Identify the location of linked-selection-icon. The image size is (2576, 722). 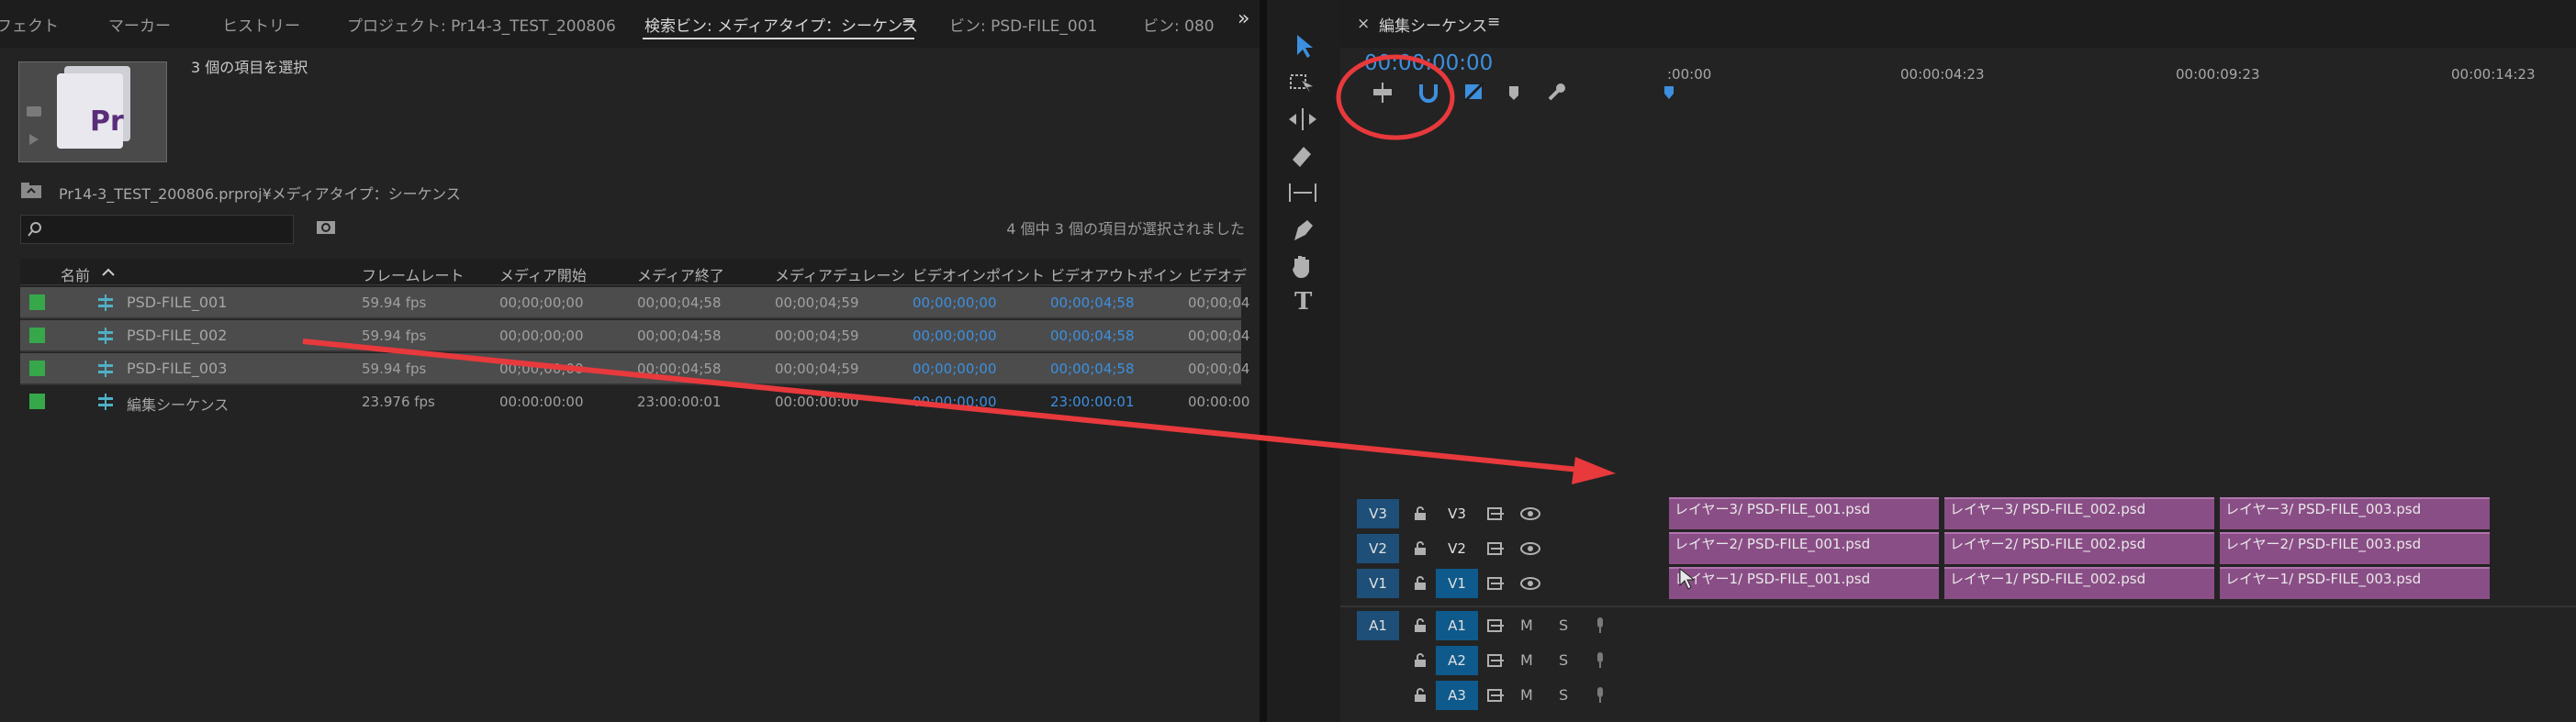
(1474, 92).